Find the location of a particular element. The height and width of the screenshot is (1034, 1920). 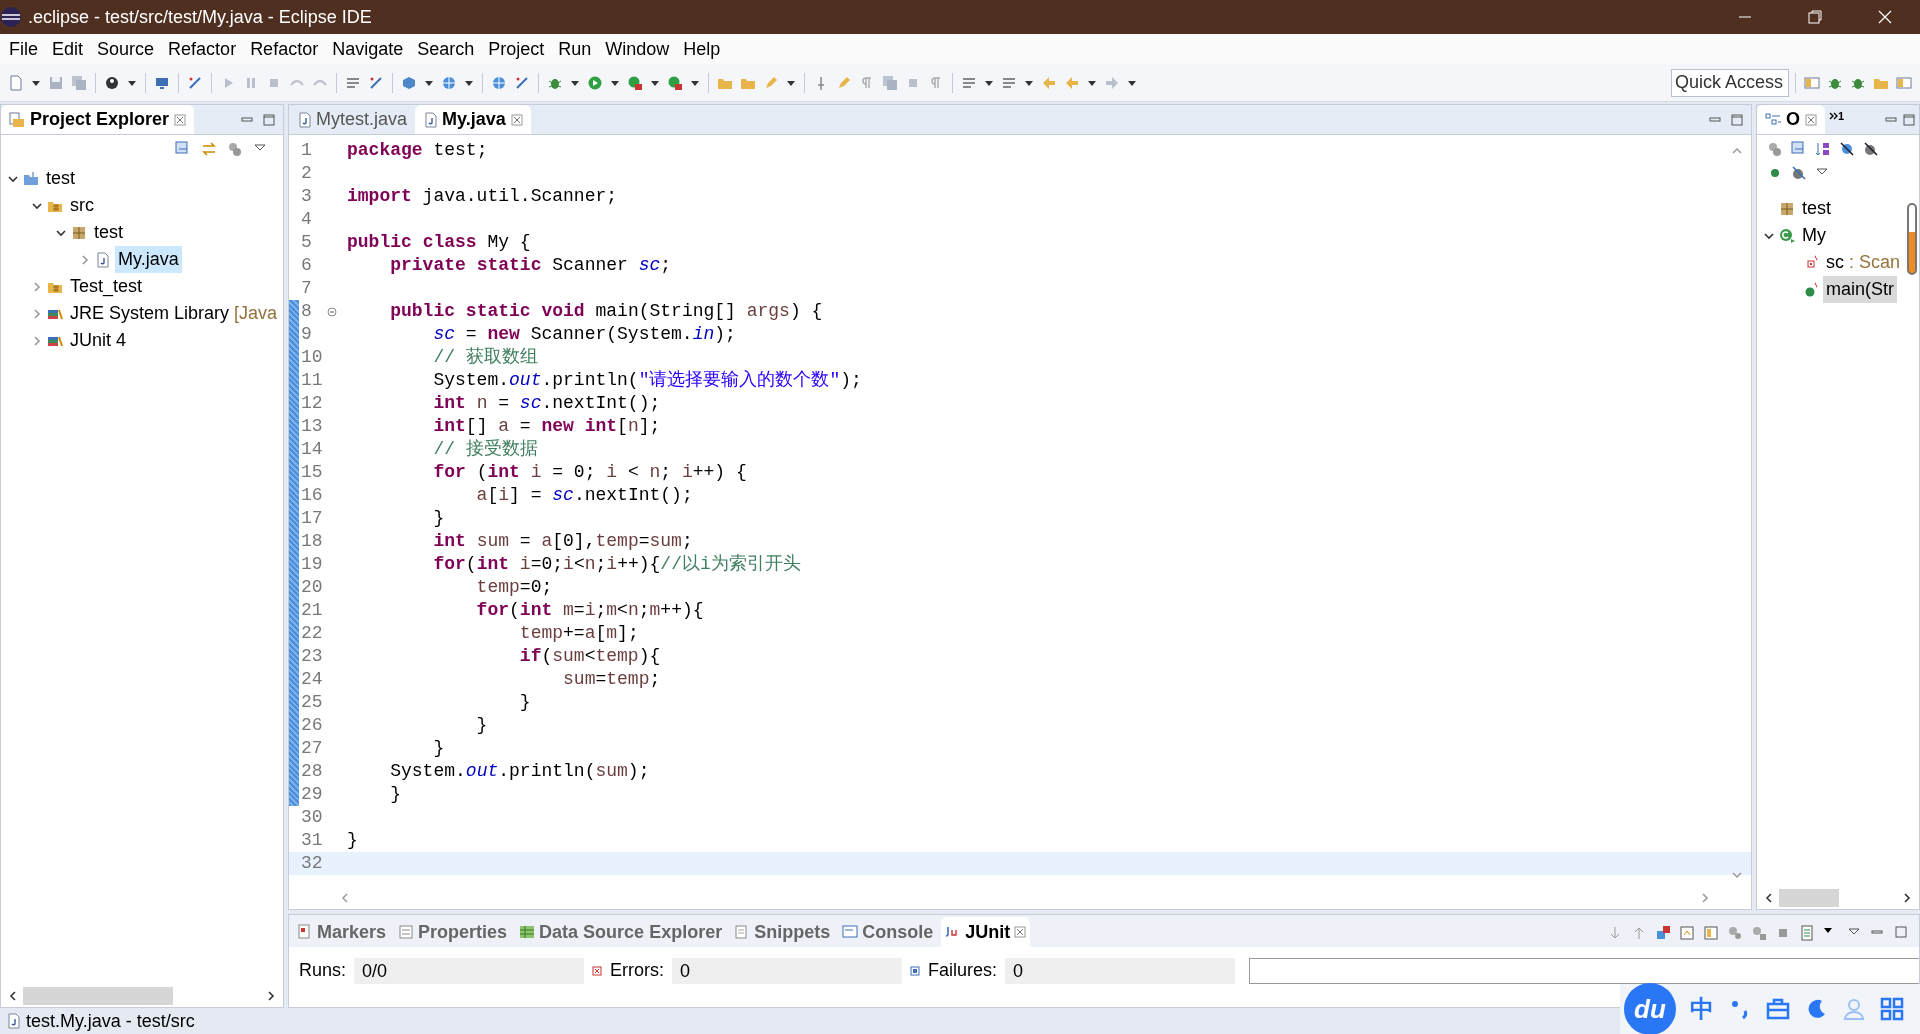

panel-tab: Snippets is located at coordinates (782, 932).